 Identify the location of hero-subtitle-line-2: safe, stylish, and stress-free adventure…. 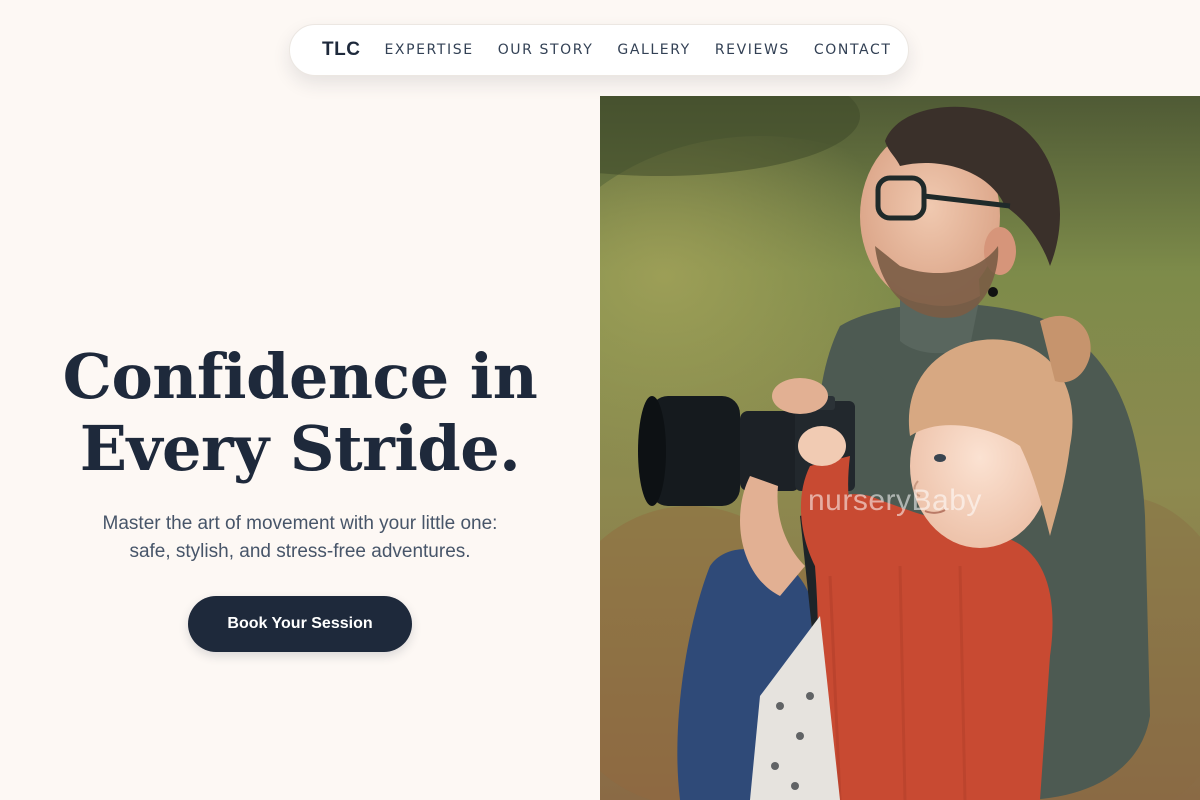
(300, 551).